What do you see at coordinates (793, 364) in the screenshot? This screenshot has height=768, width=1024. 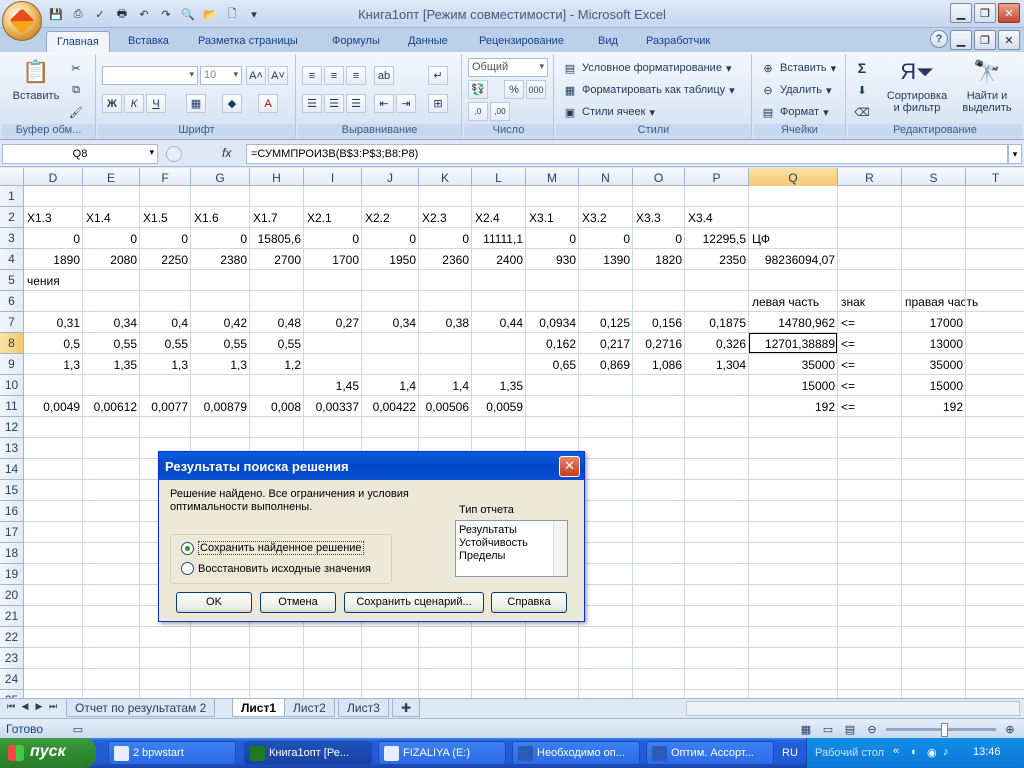 I see `cell-q9: 35000` at bounding box center [793, 364].